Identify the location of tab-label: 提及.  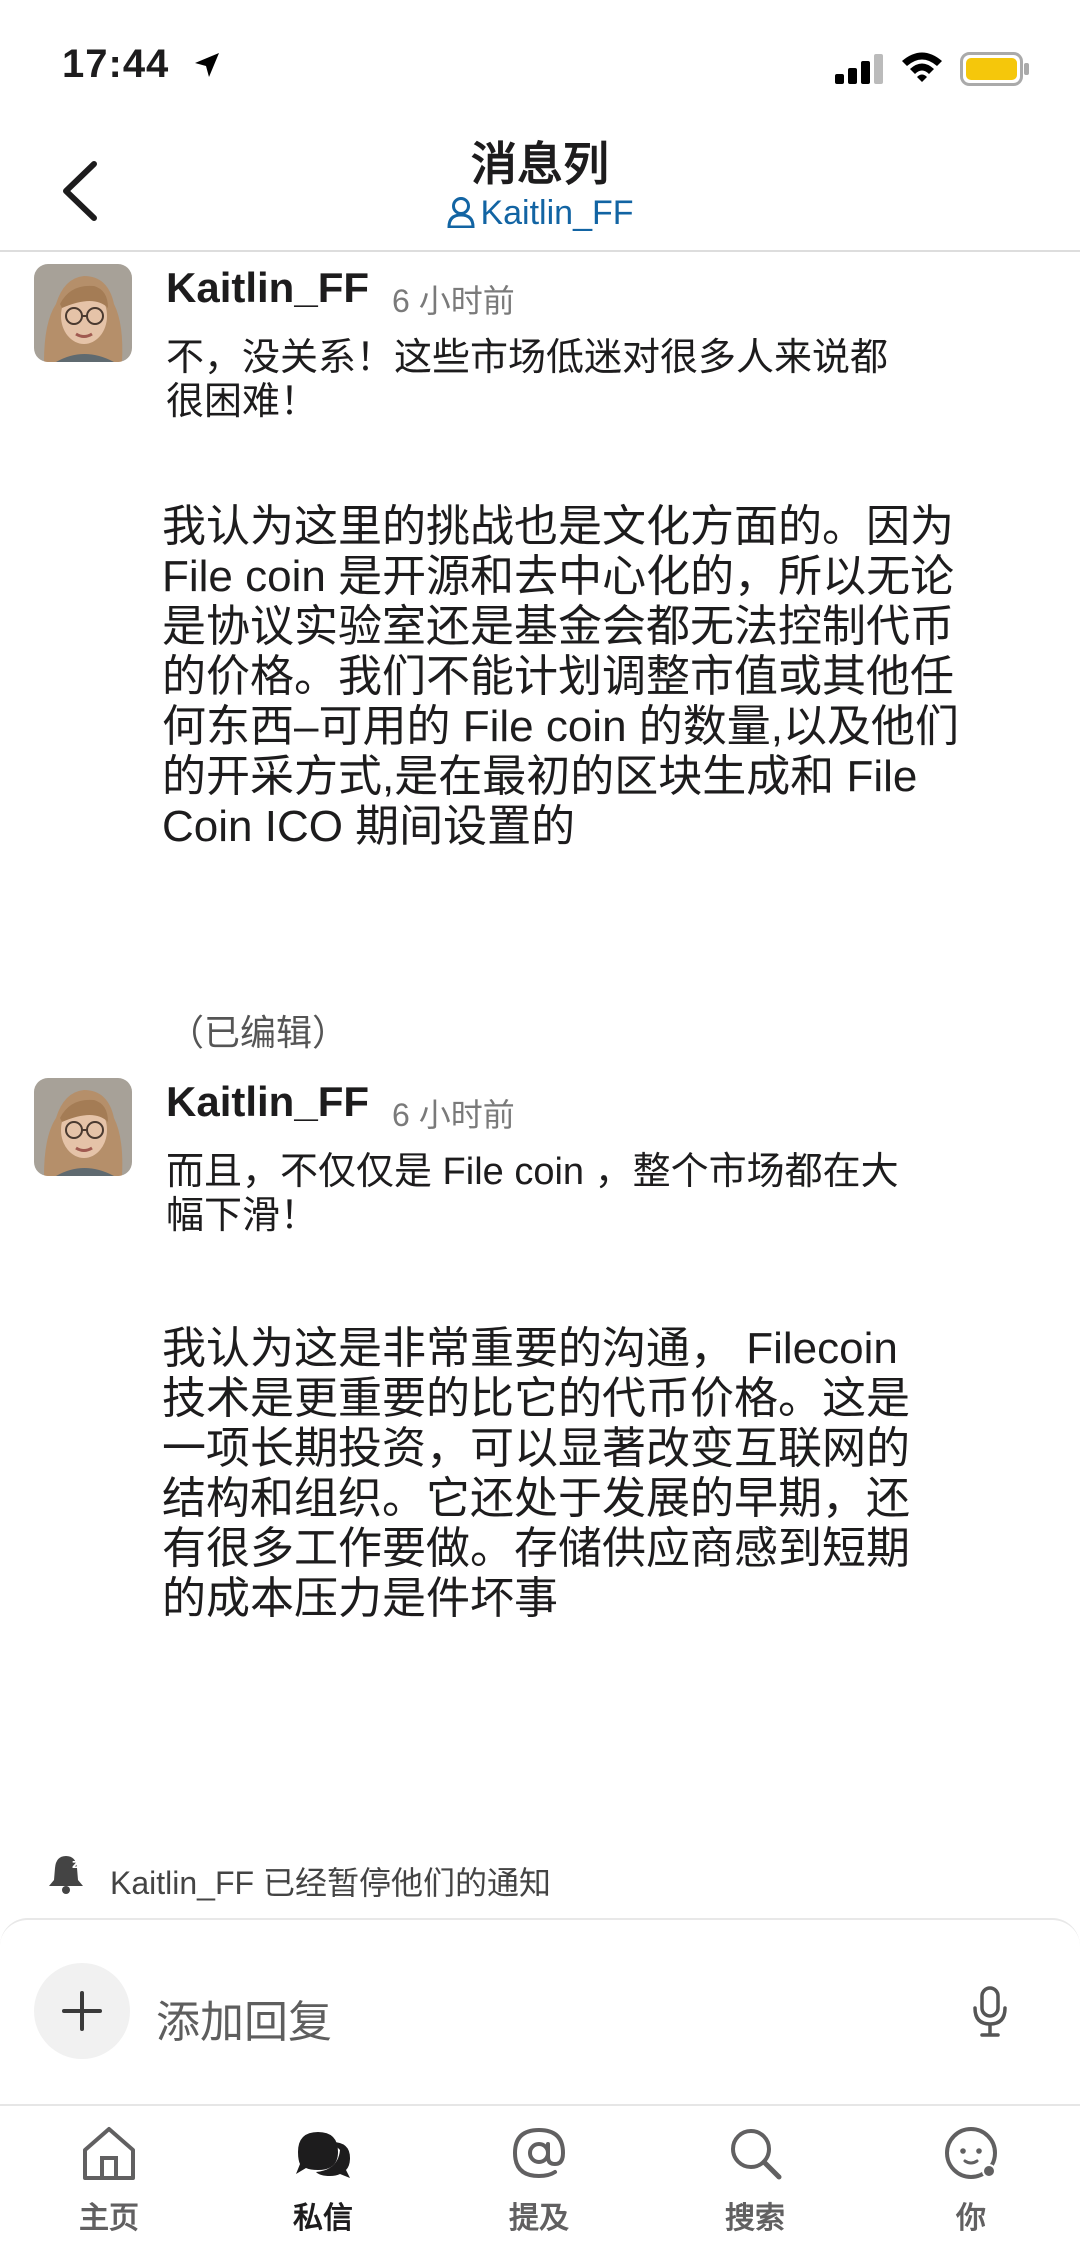
(539, 2218).